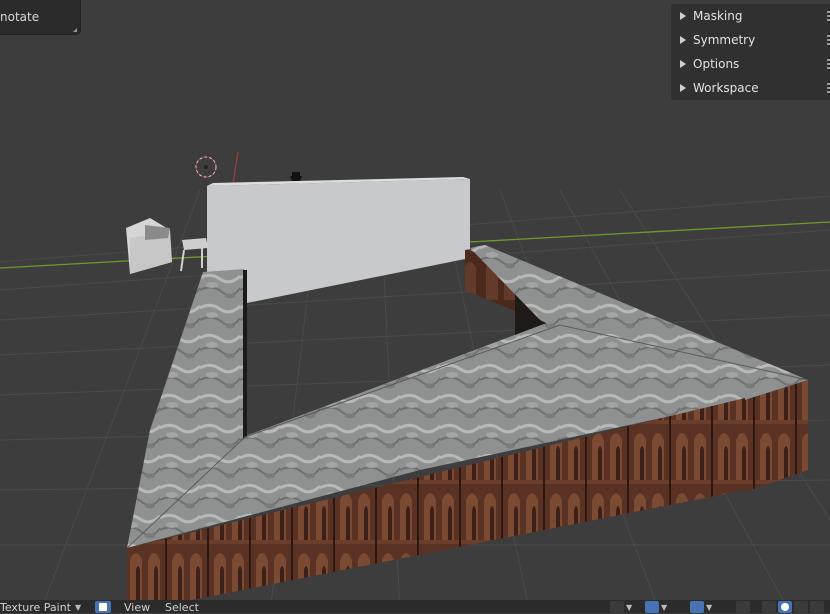 The height and width of the screenshot is (614, 830). What do you see at coordinates (617, 607) in the screenshot?
I see `eye-icon` at bounding box center [617, 607].